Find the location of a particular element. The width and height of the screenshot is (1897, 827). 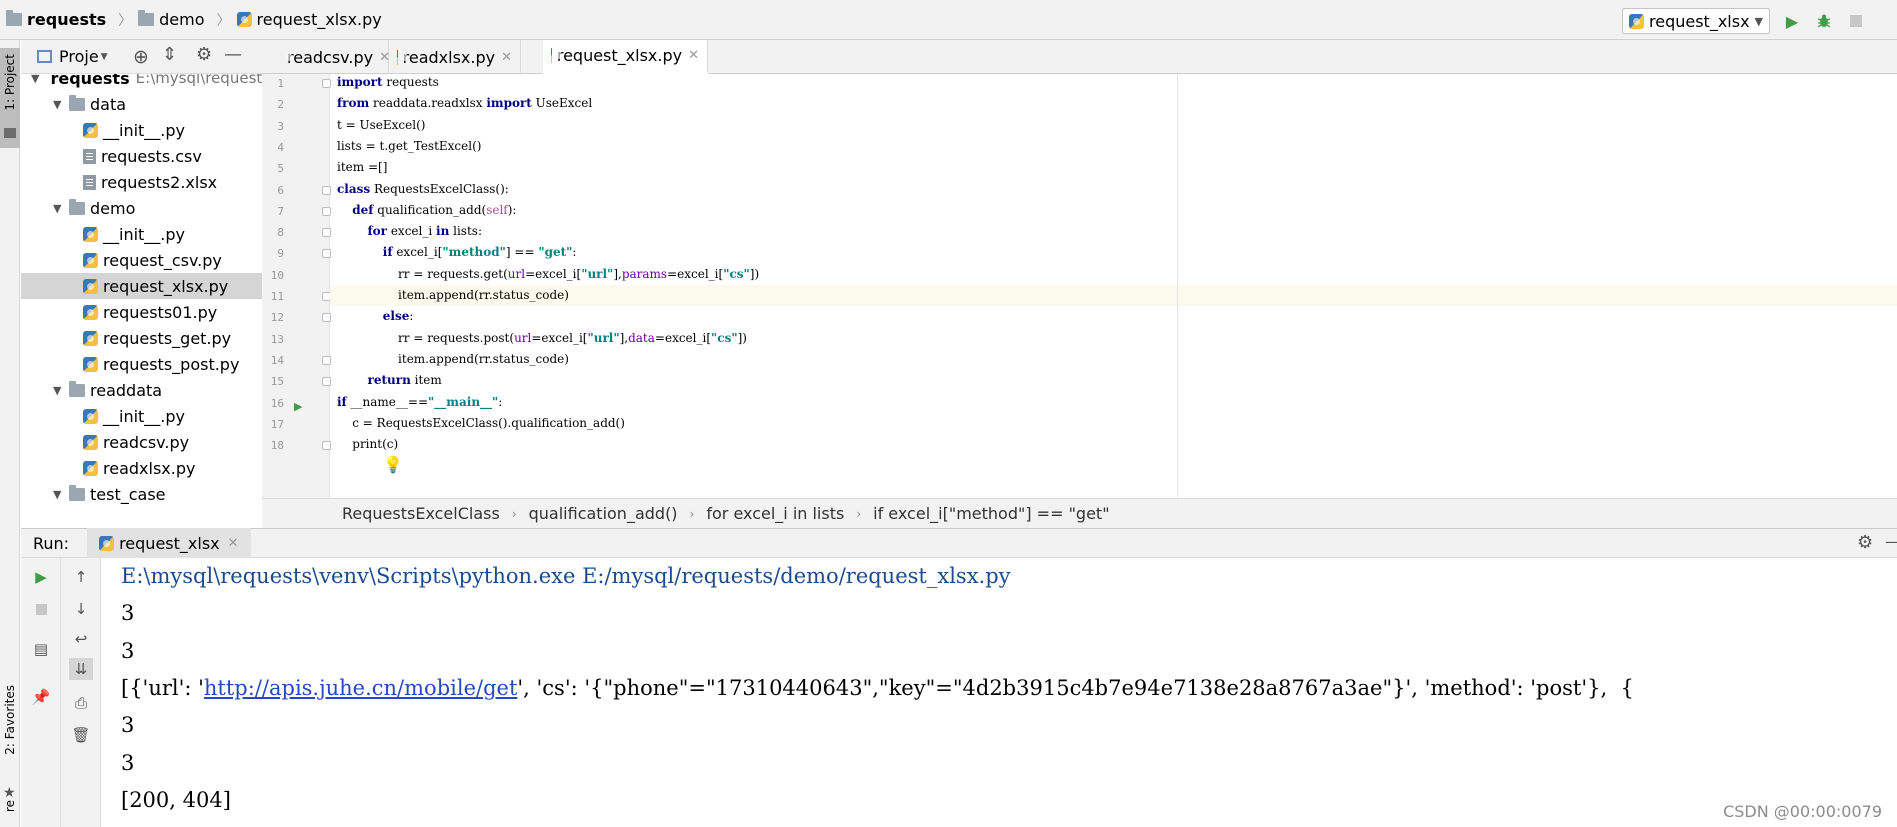

left-tool-stripe: 1: Project 2: Favorites ★ re is located at coordinates (10, 433).